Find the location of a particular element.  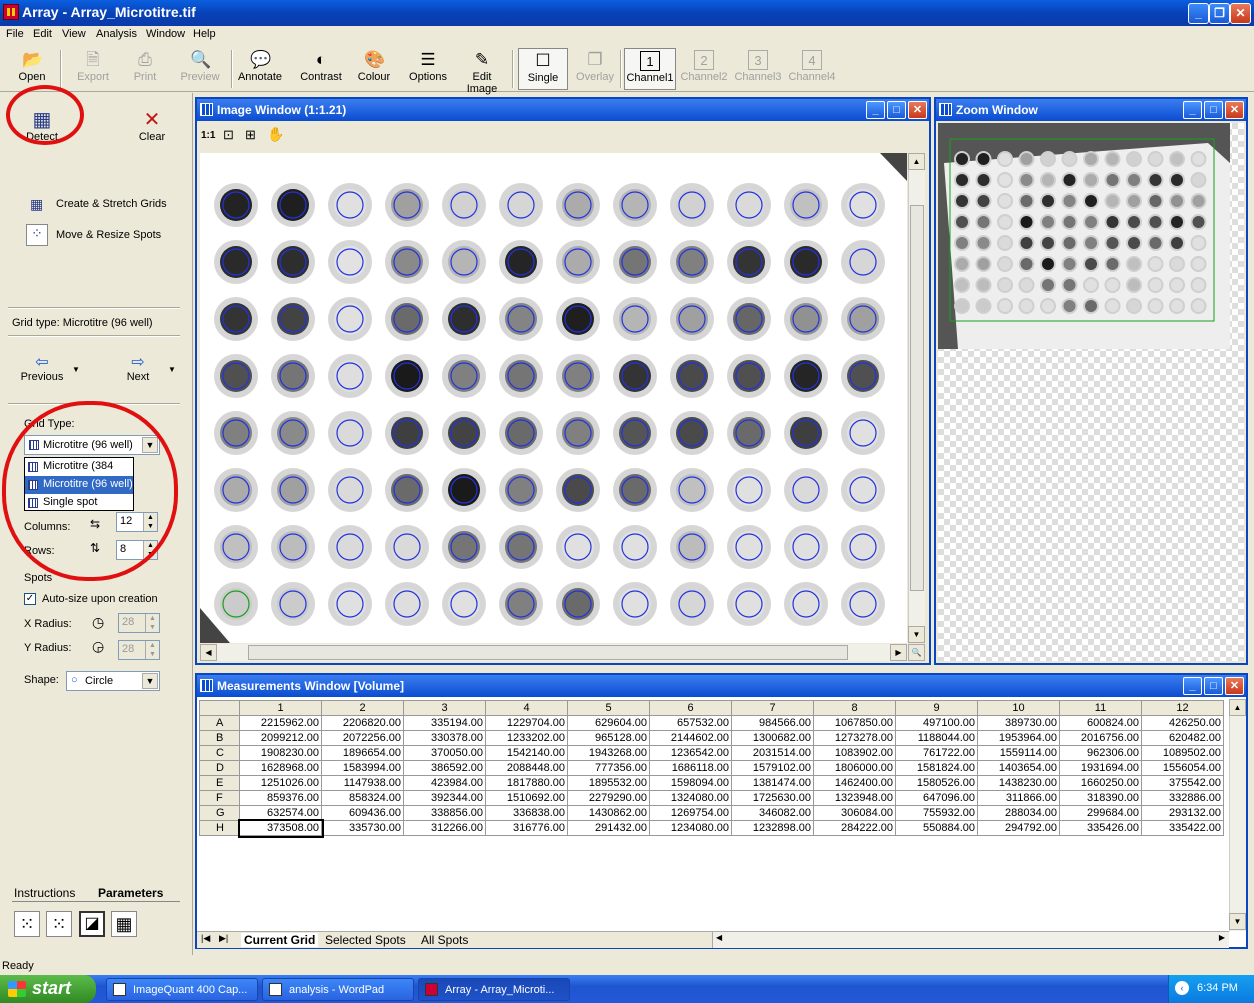

table-cell: 1583994.00 is located at coordinates (362, 768).